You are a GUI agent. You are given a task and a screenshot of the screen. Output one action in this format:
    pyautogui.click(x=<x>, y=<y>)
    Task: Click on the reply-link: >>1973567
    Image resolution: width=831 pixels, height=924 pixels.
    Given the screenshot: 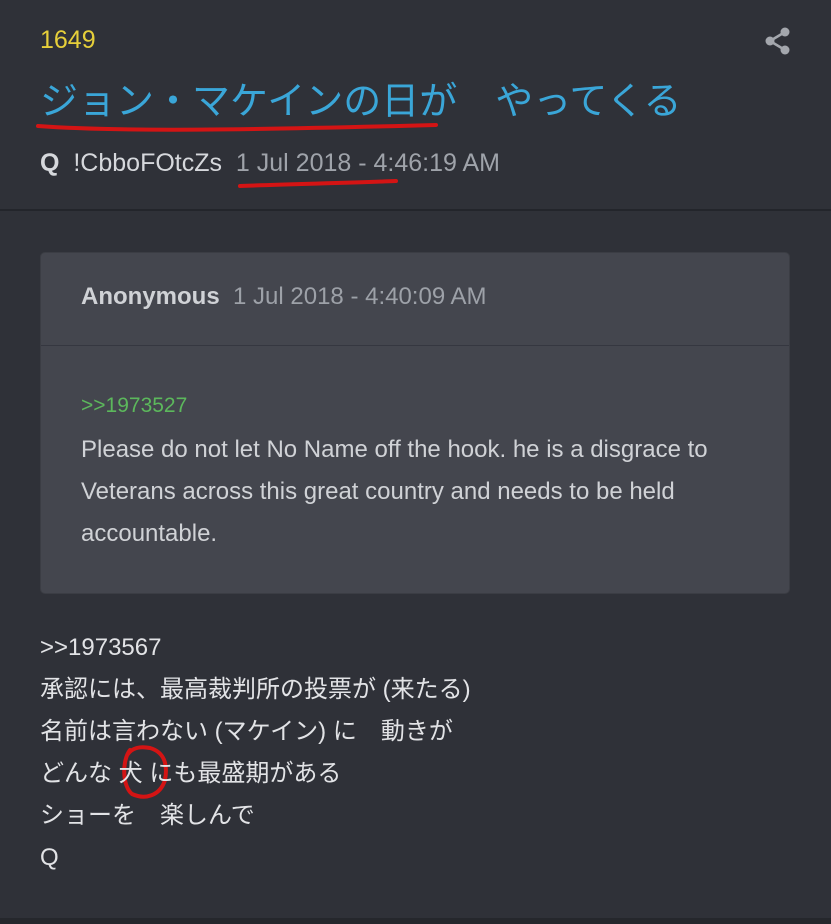 What is the action you would take?
    pyautogui.click(x=255, y=648)
    